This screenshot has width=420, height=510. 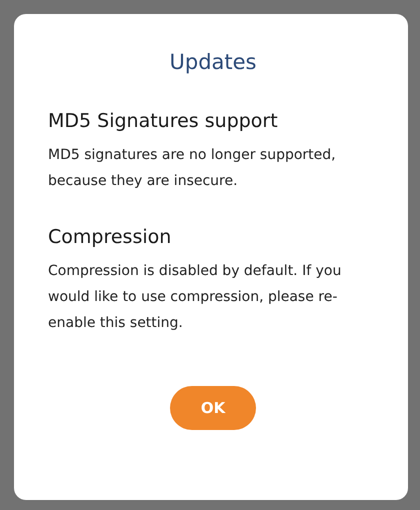 I want to click on dialog-title: Updates, so click(x=213, y=62).